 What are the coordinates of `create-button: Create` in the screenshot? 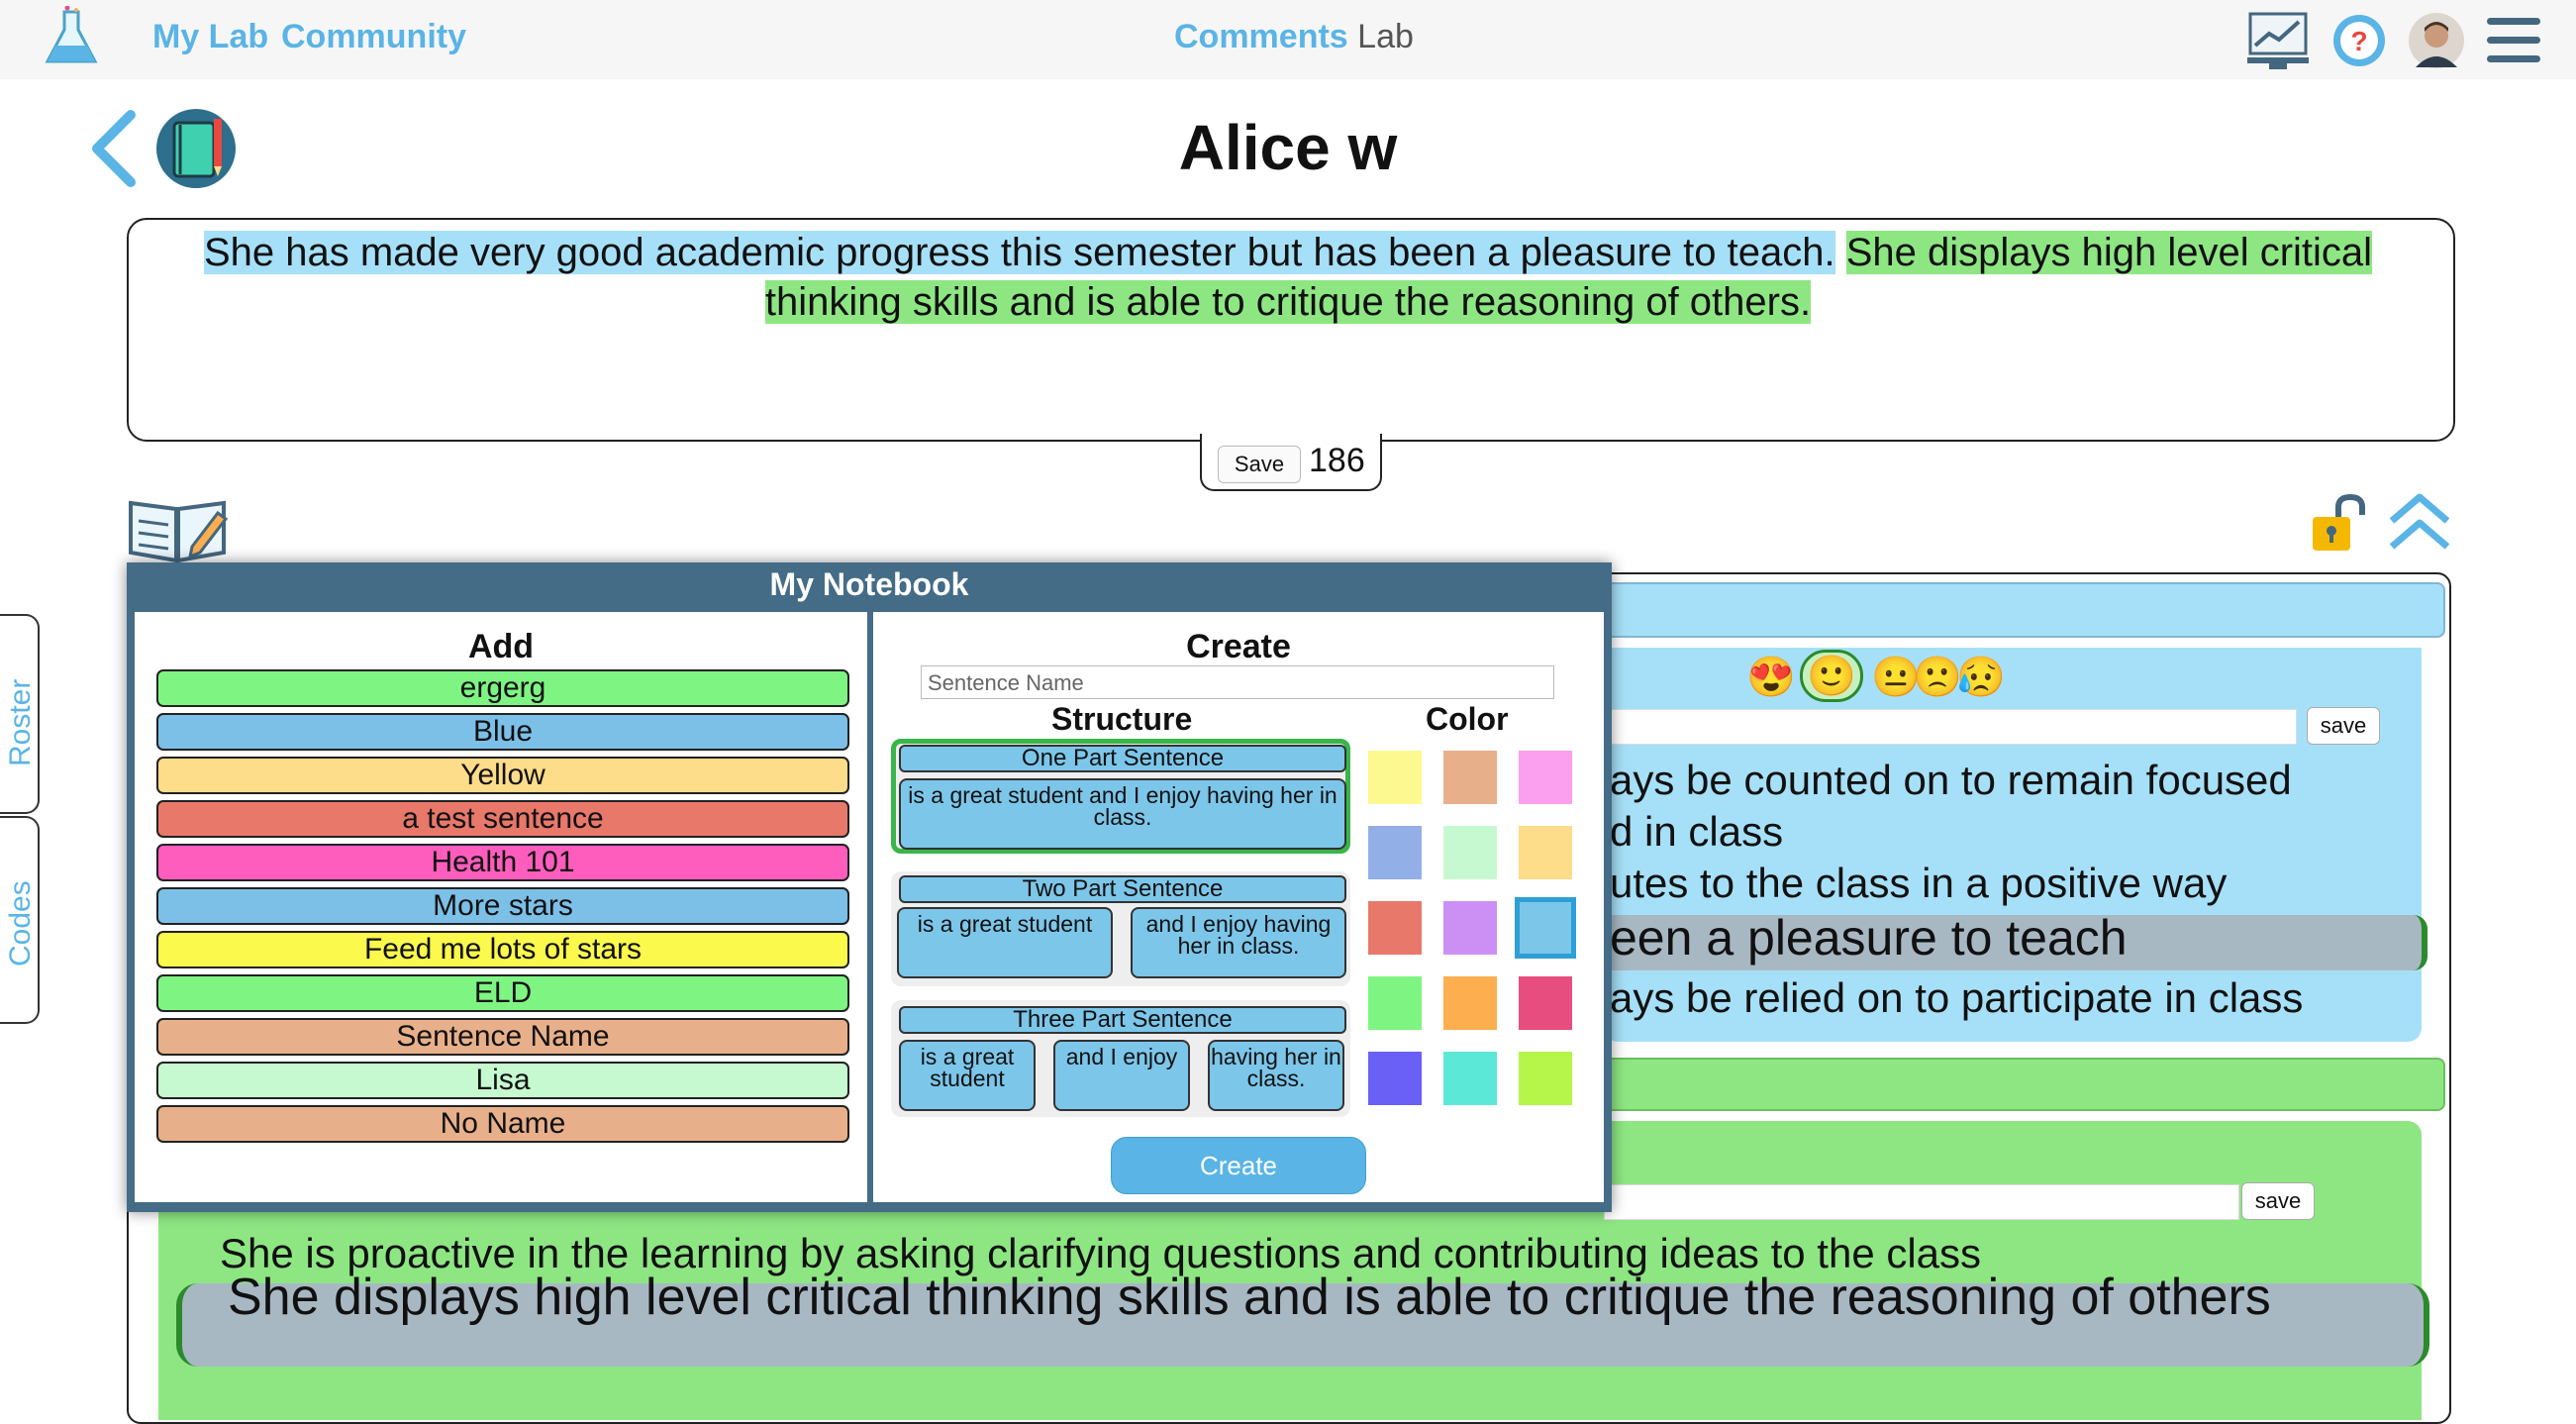 It's located at (1239, 1165).